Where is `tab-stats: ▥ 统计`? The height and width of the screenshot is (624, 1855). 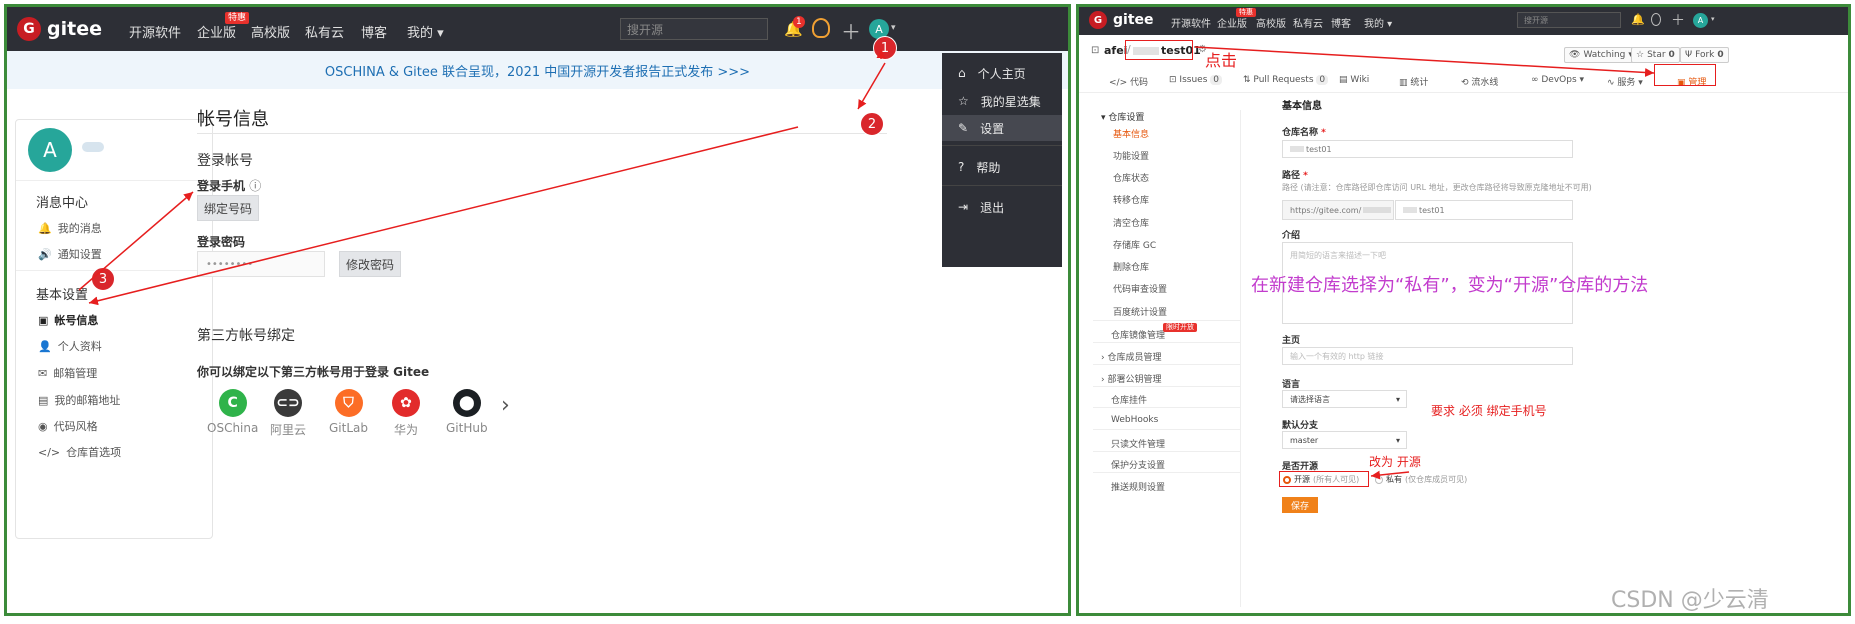 tab-stats: ▥ 统计 is located at coordinates (1413, 81).